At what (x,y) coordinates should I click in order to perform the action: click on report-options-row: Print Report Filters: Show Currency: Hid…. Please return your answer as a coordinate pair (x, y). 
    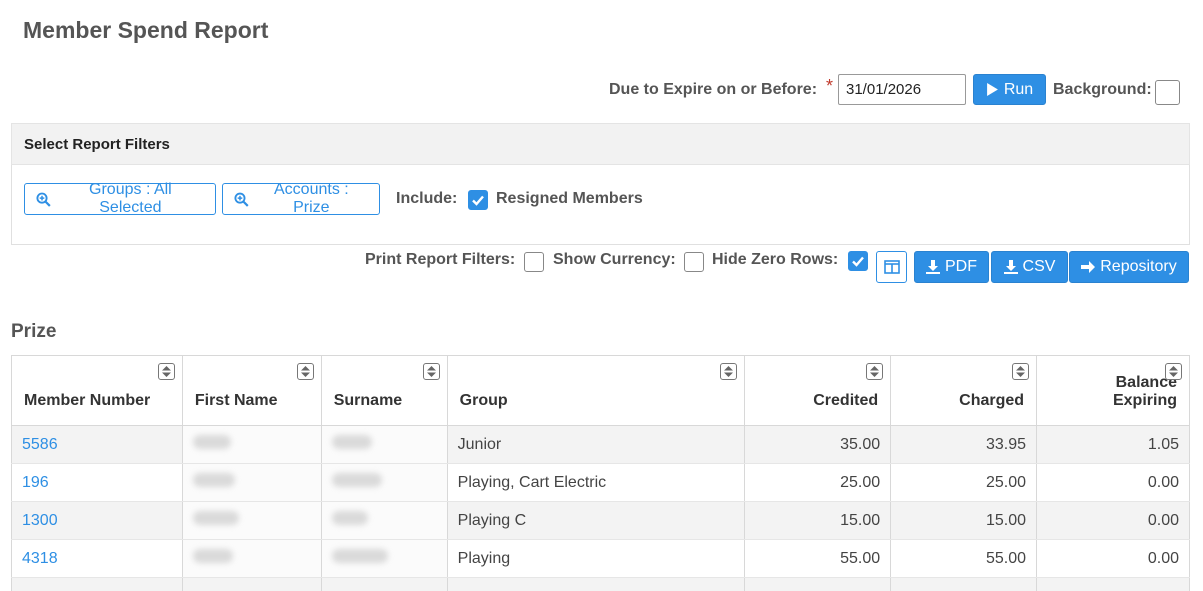
    Looking at the image, I should click on (601, 267).